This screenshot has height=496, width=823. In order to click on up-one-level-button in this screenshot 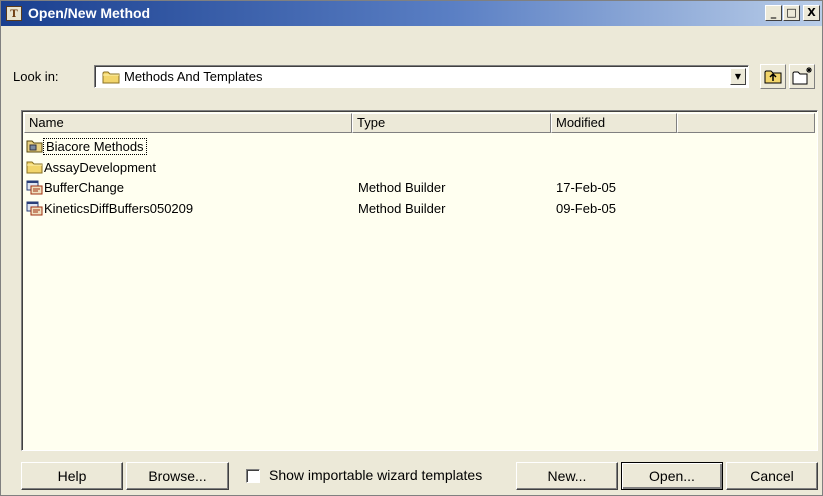, I will do `click(773, 76)`.